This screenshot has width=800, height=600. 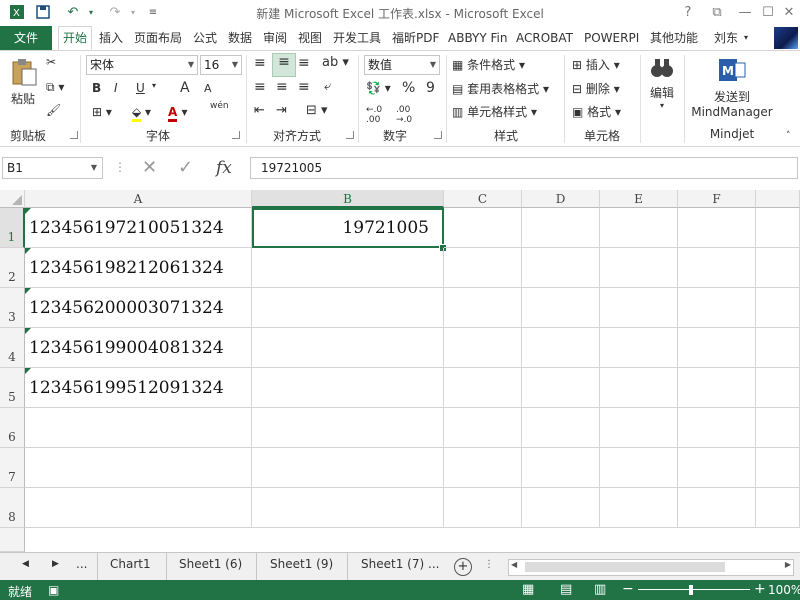 What do you see at coordinates (26, 38) in the screenshot?
I see `tab-file: 文件` at bounding box center [26, 38].